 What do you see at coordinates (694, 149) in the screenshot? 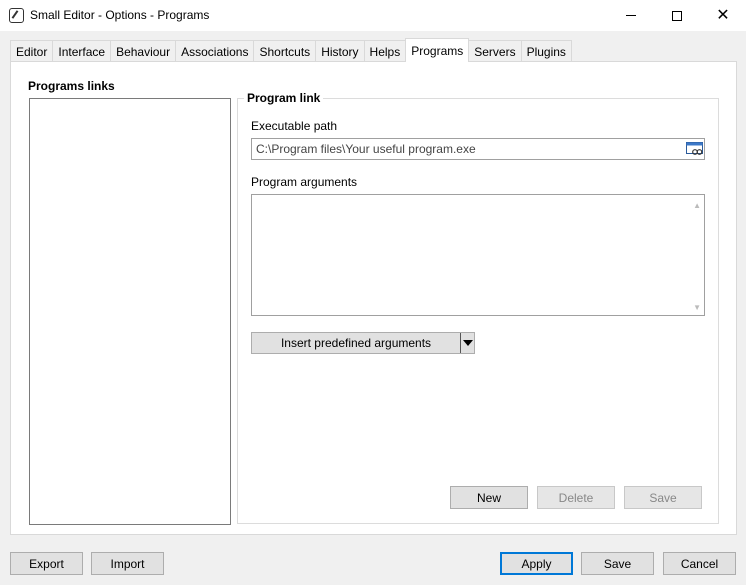
I see `browse-icon` at bounding box center [694, 149].